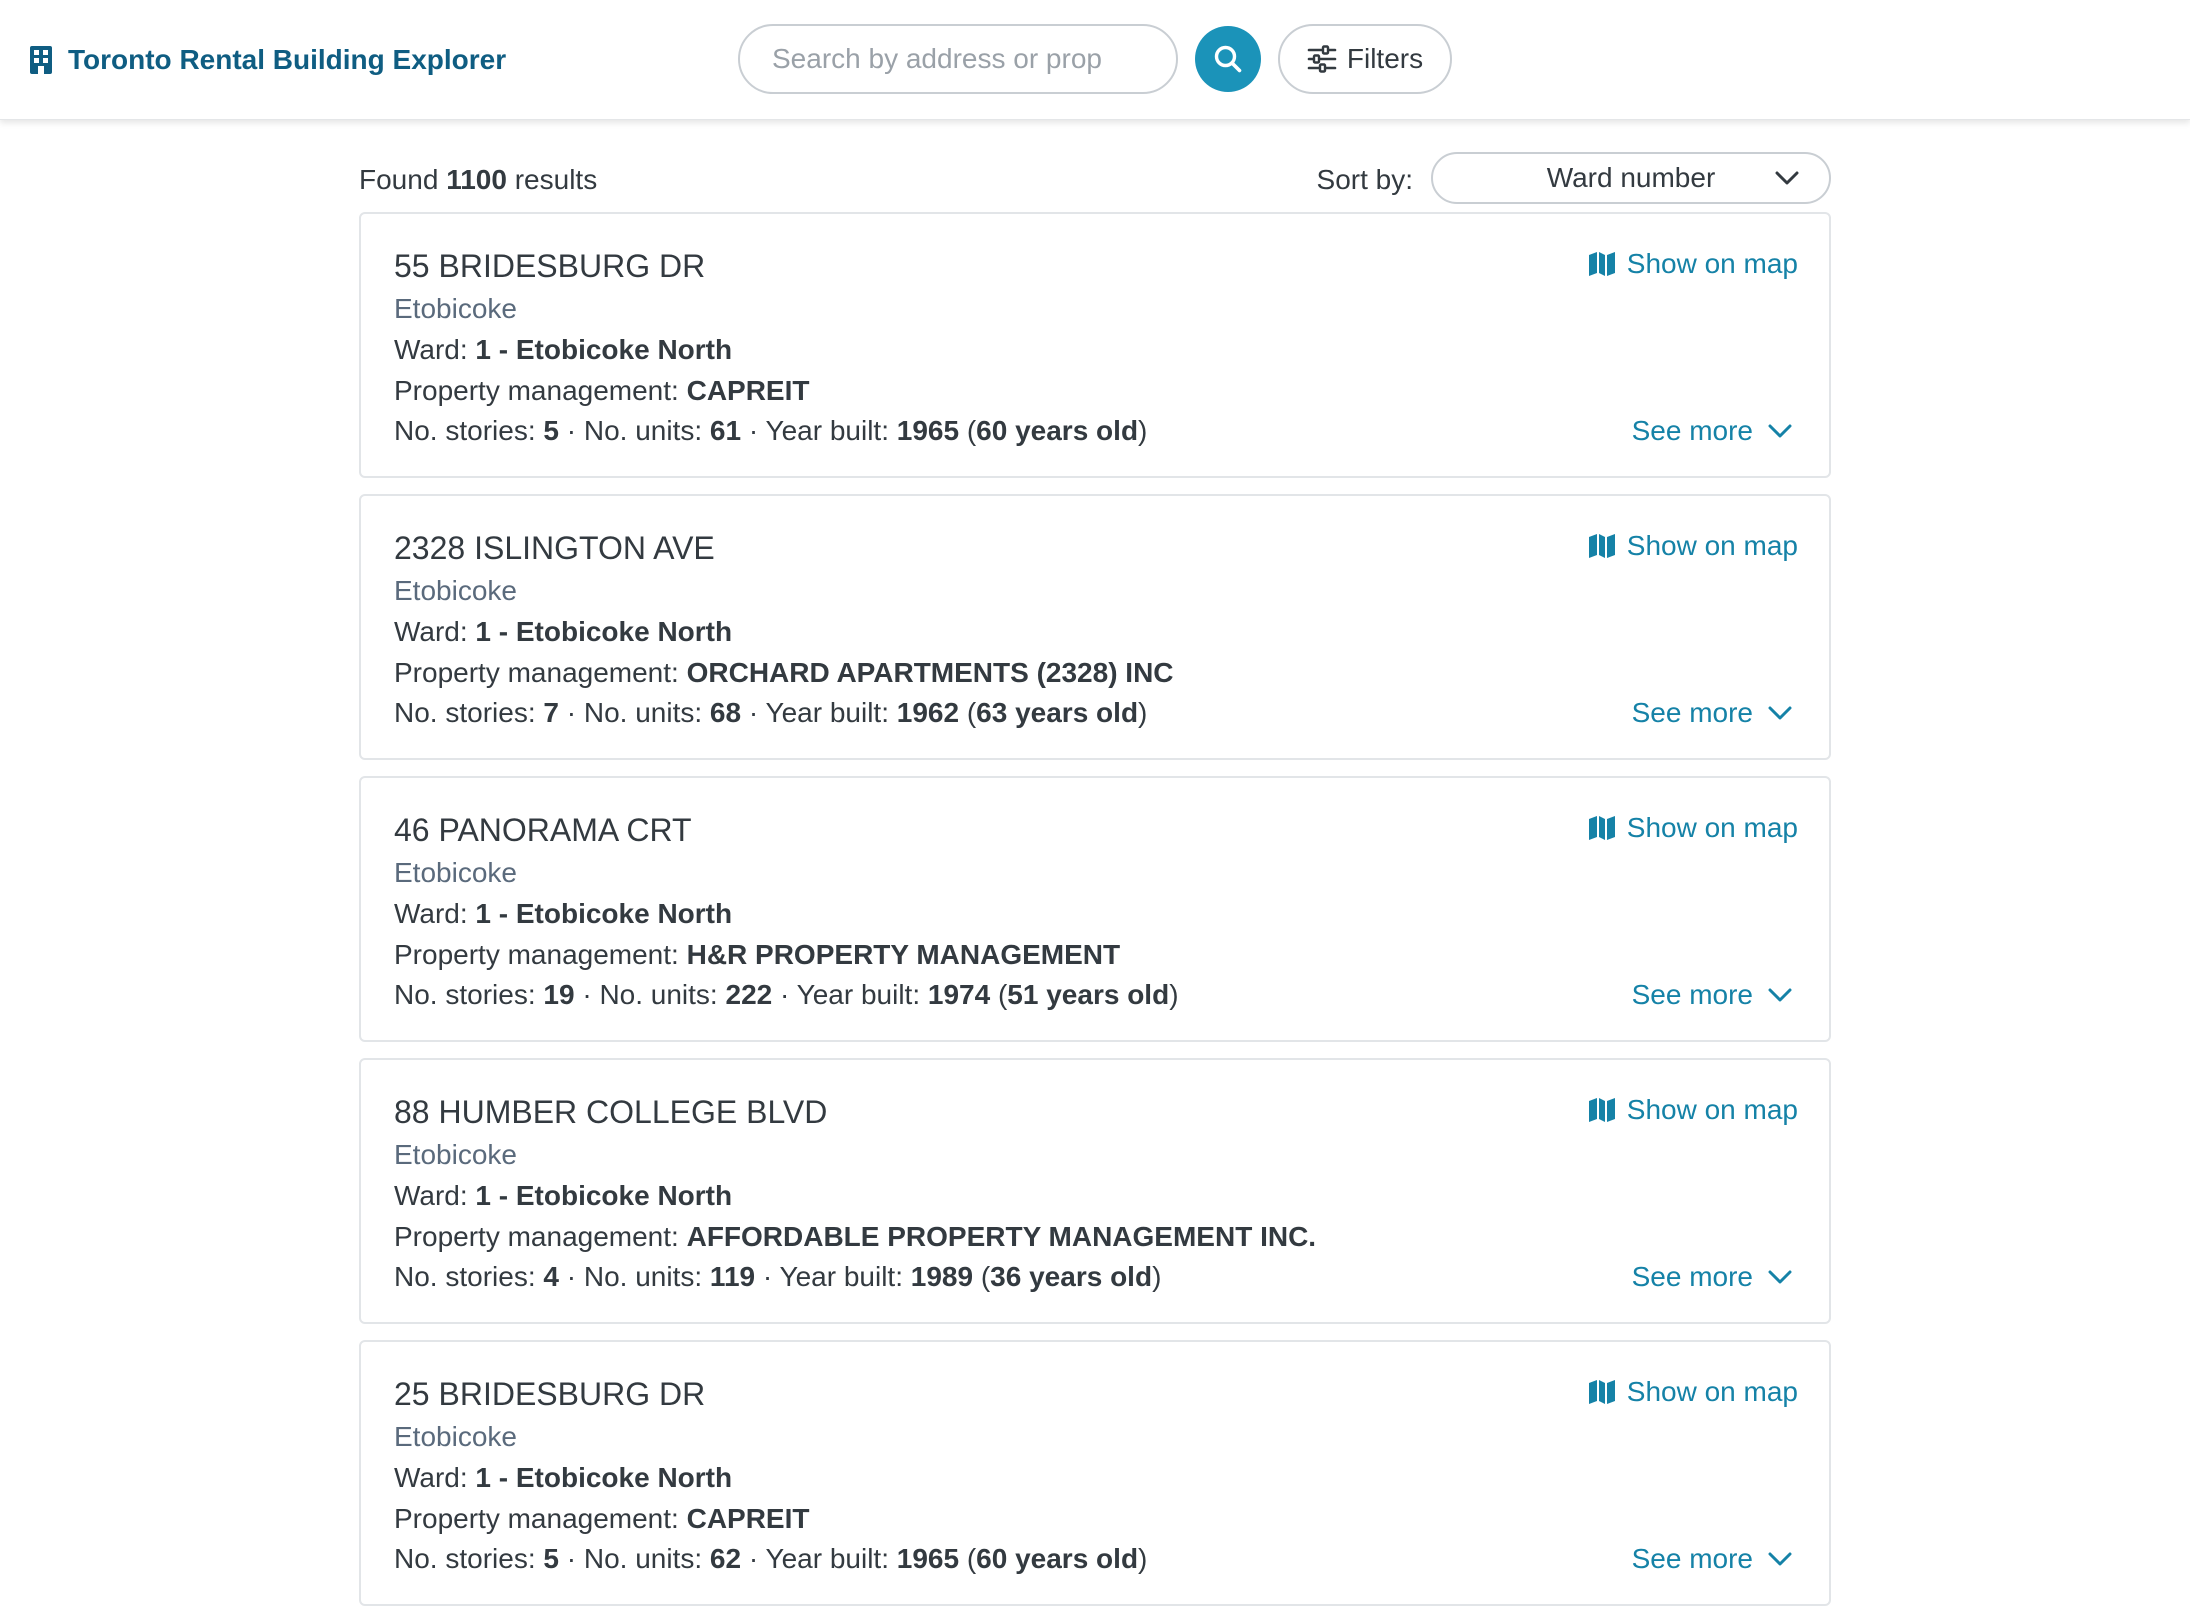 The image size is (2190, 1622). Describe the element at coordinates (903, 954) in the screenshot. I see `management-value: H&R PROPERTY MANAGEMENT` at that location.